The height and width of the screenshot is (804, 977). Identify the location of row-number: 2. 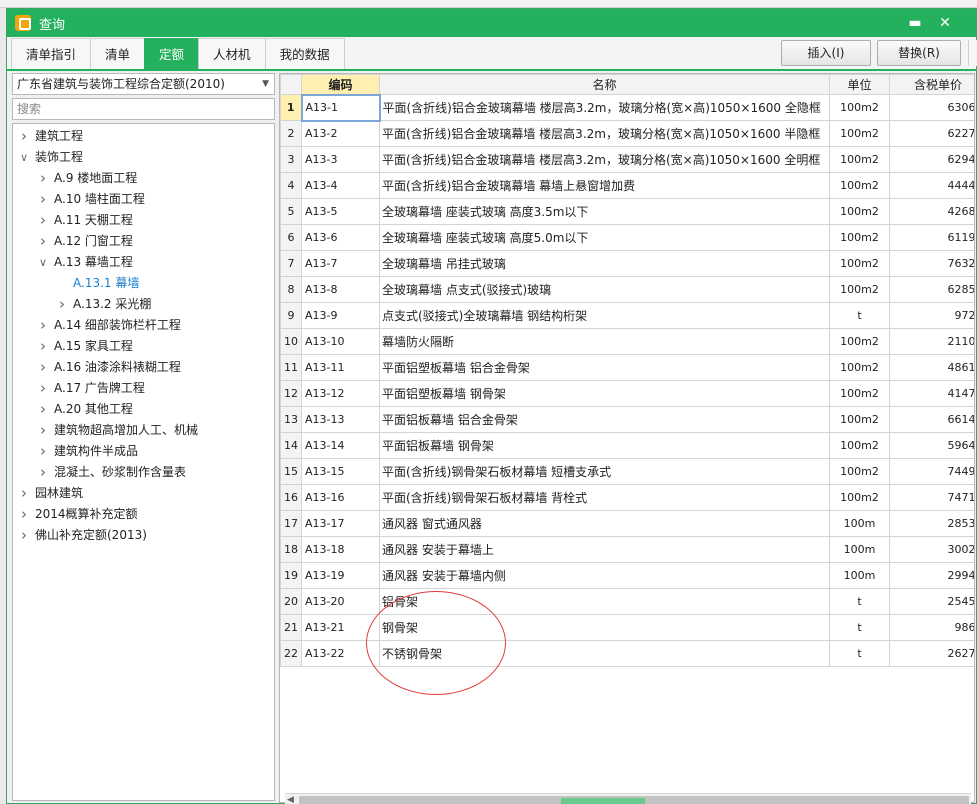
(291, 133).